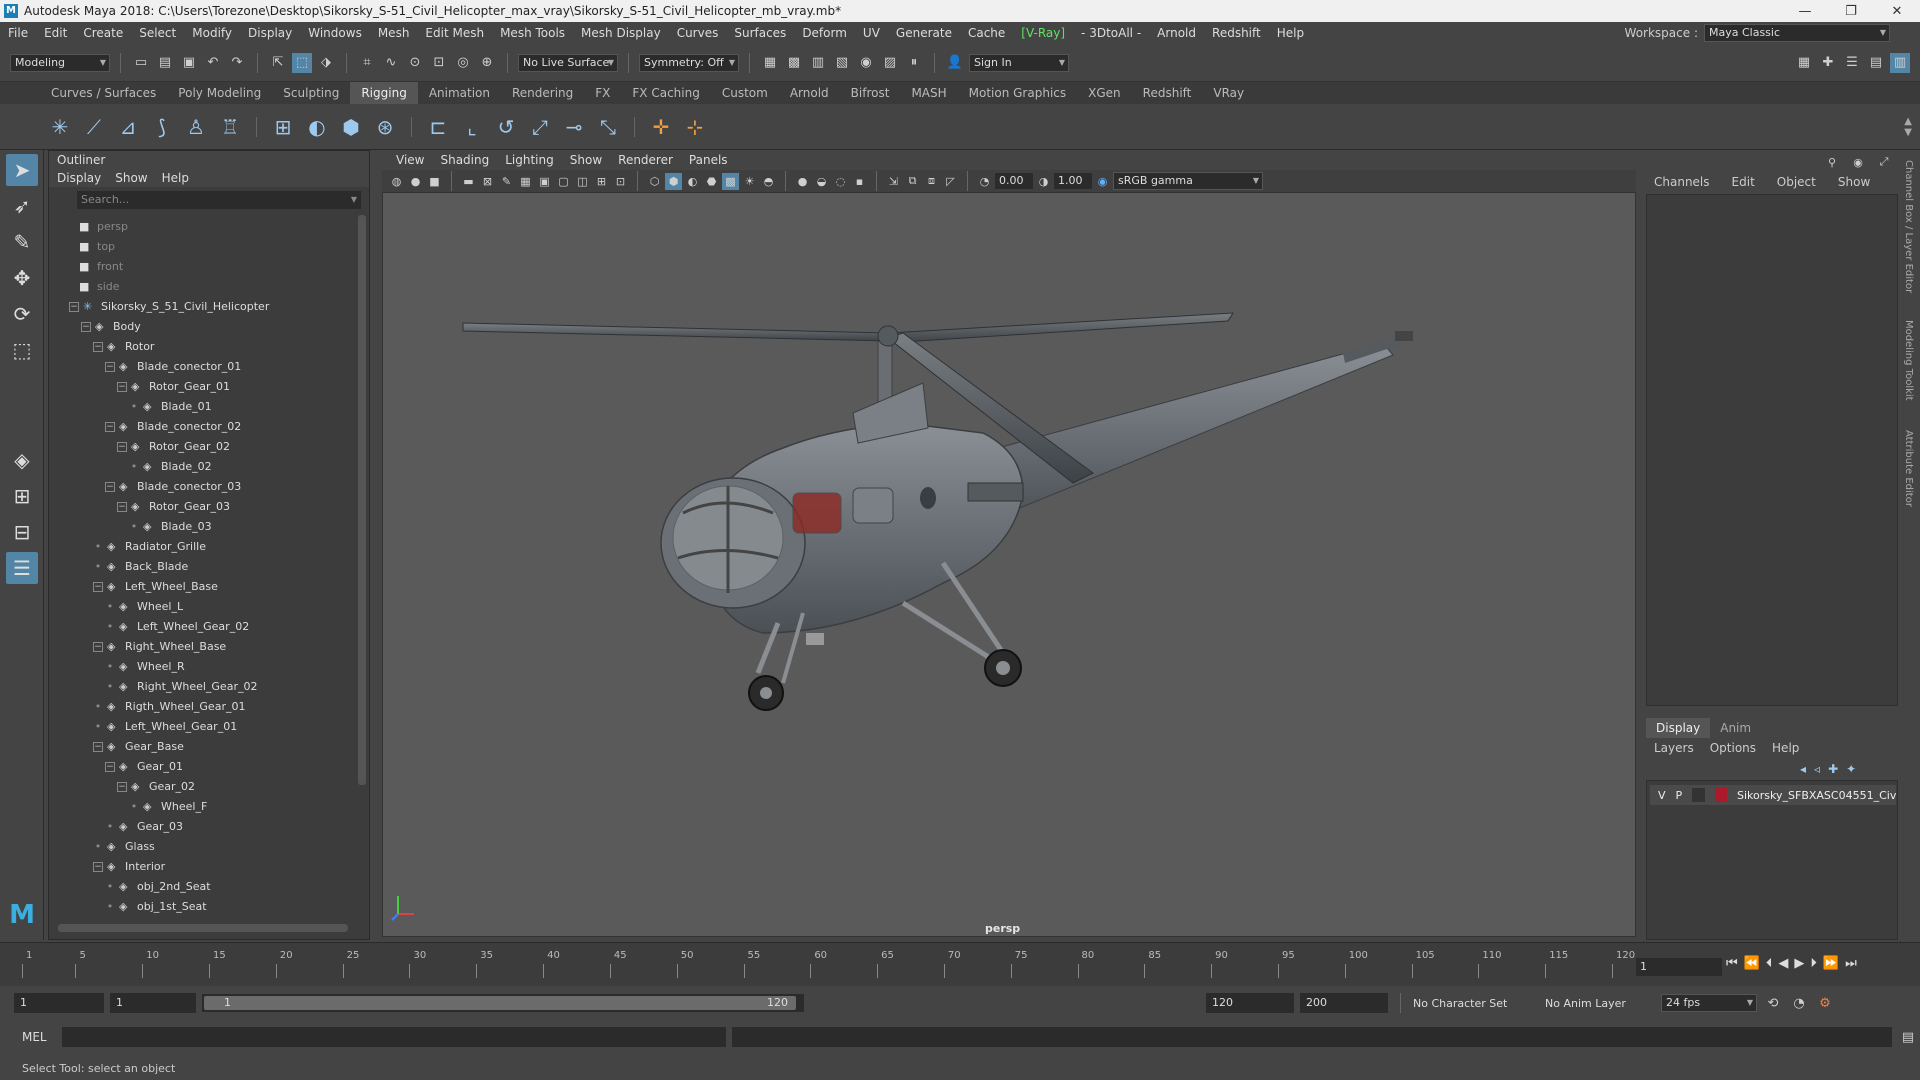 Image resolution: width=1920 pixels, height=1080 pixels. Describe the element at coordinates (202, 487) in the screenshot. I see `outliner-item: − ◈ Blade_conector_03` at that location.